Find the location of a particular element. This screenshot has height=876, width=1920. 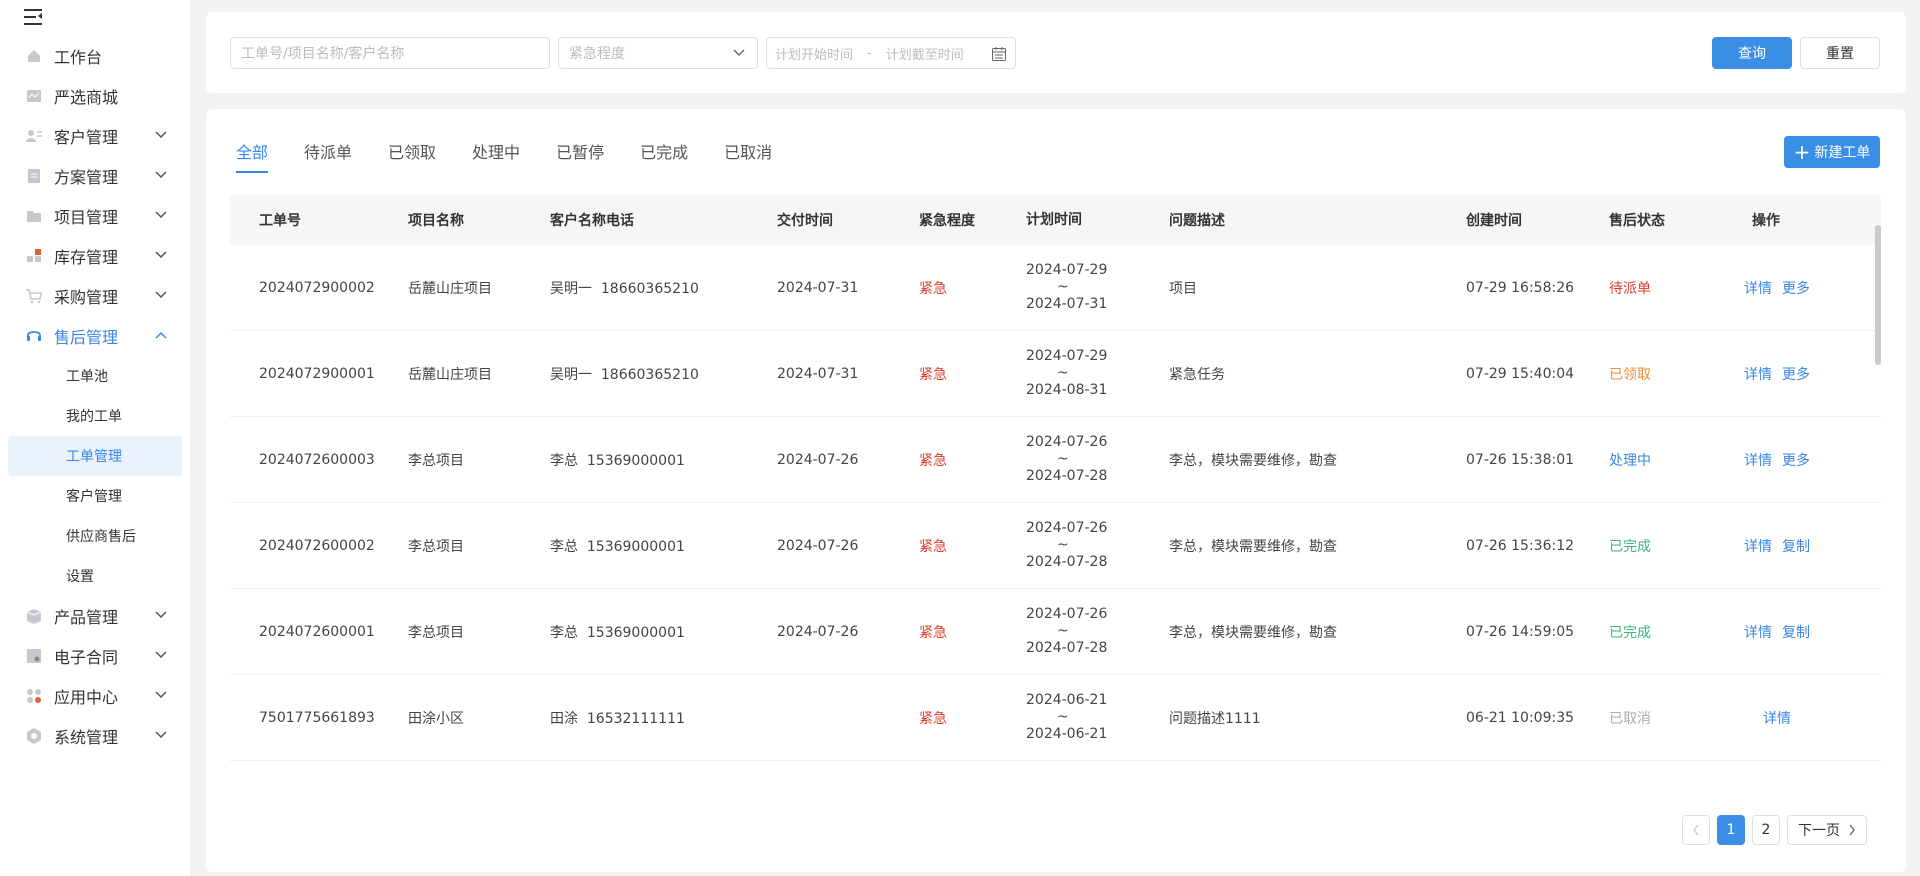

status-badge: 处理中 is located at coordinates (1630, 460).